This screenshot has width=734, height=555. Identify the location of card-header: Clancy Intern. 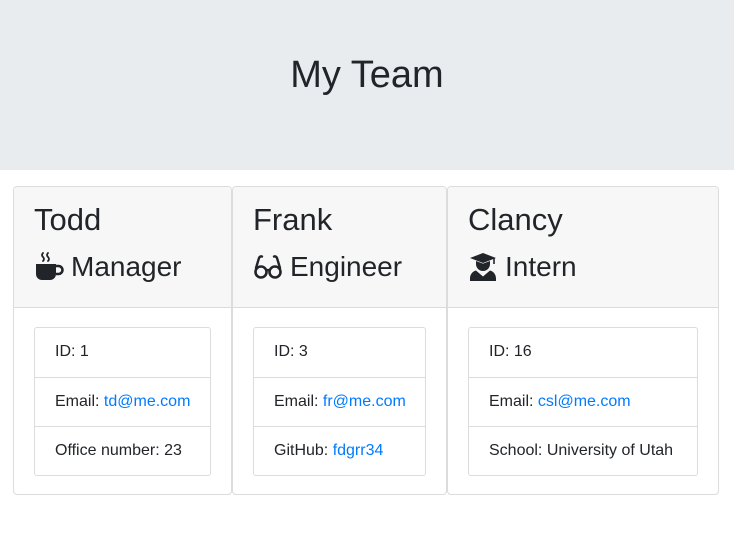
(583, 247).